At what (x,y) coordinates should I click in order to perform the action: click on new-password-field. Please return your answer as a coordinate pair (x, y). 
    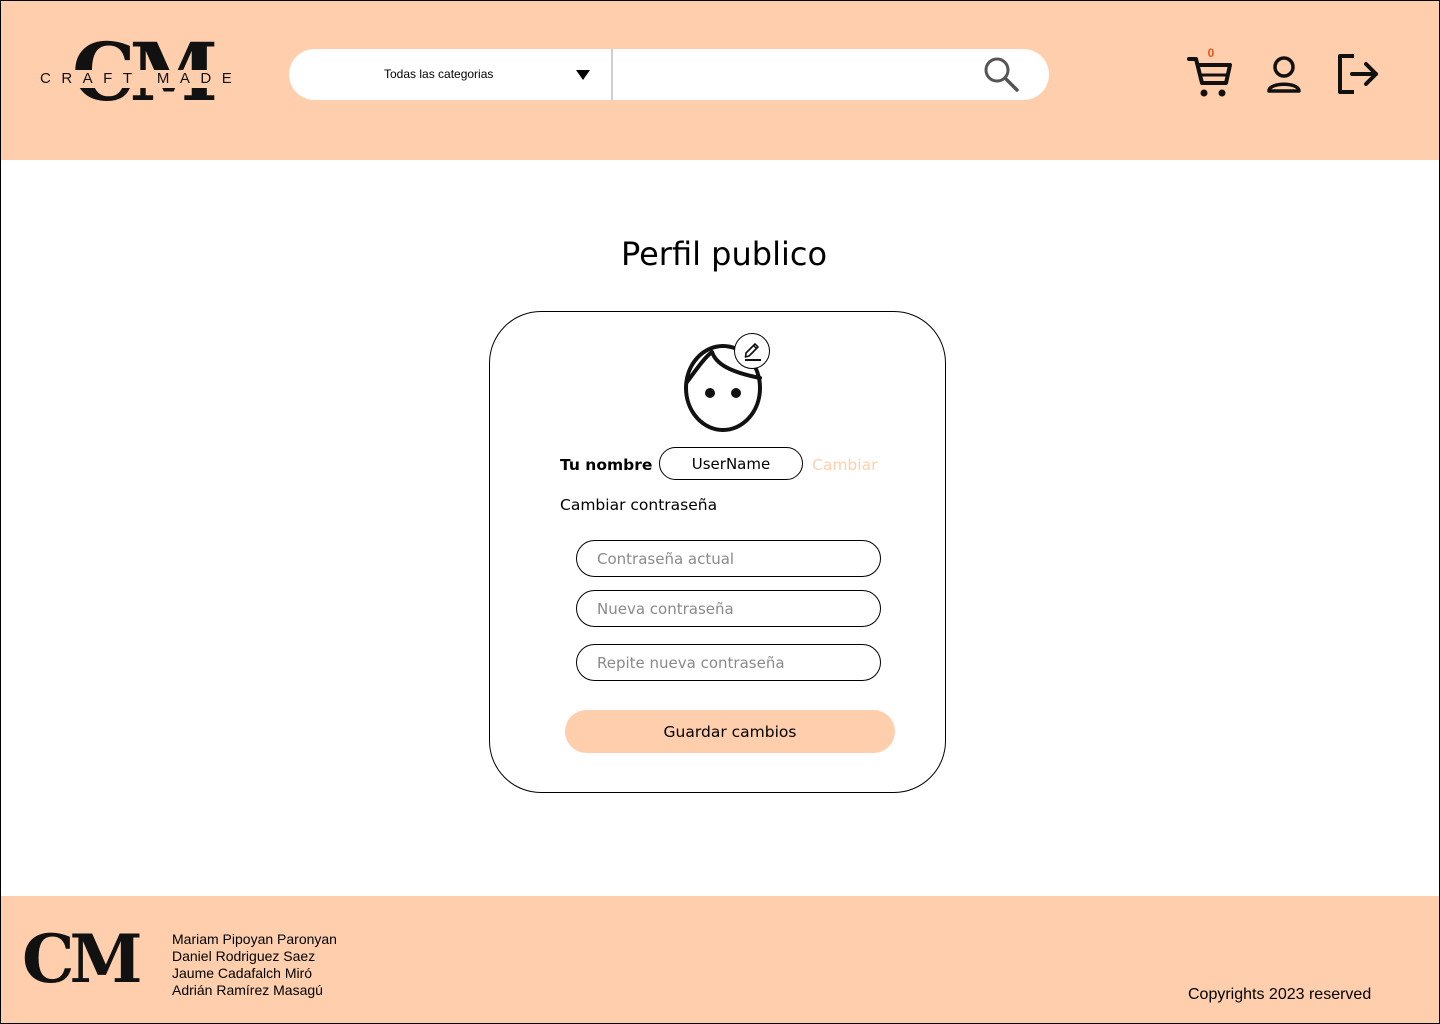
    Looking at the image, I should click on (728, 608).